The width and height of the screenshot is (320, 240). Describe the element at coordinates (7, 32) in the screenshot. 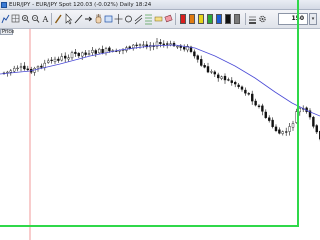

I see `axis-tag: Price` at that location.